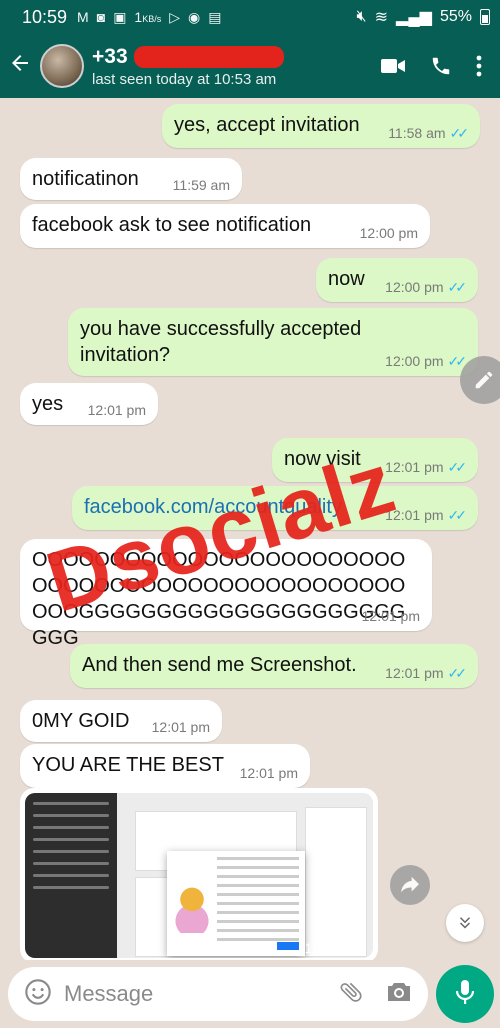 This screenshot has width=500, height=1028. I want to click on chat-header: +33 last seen today at 10:53 am, so click(250, 66).